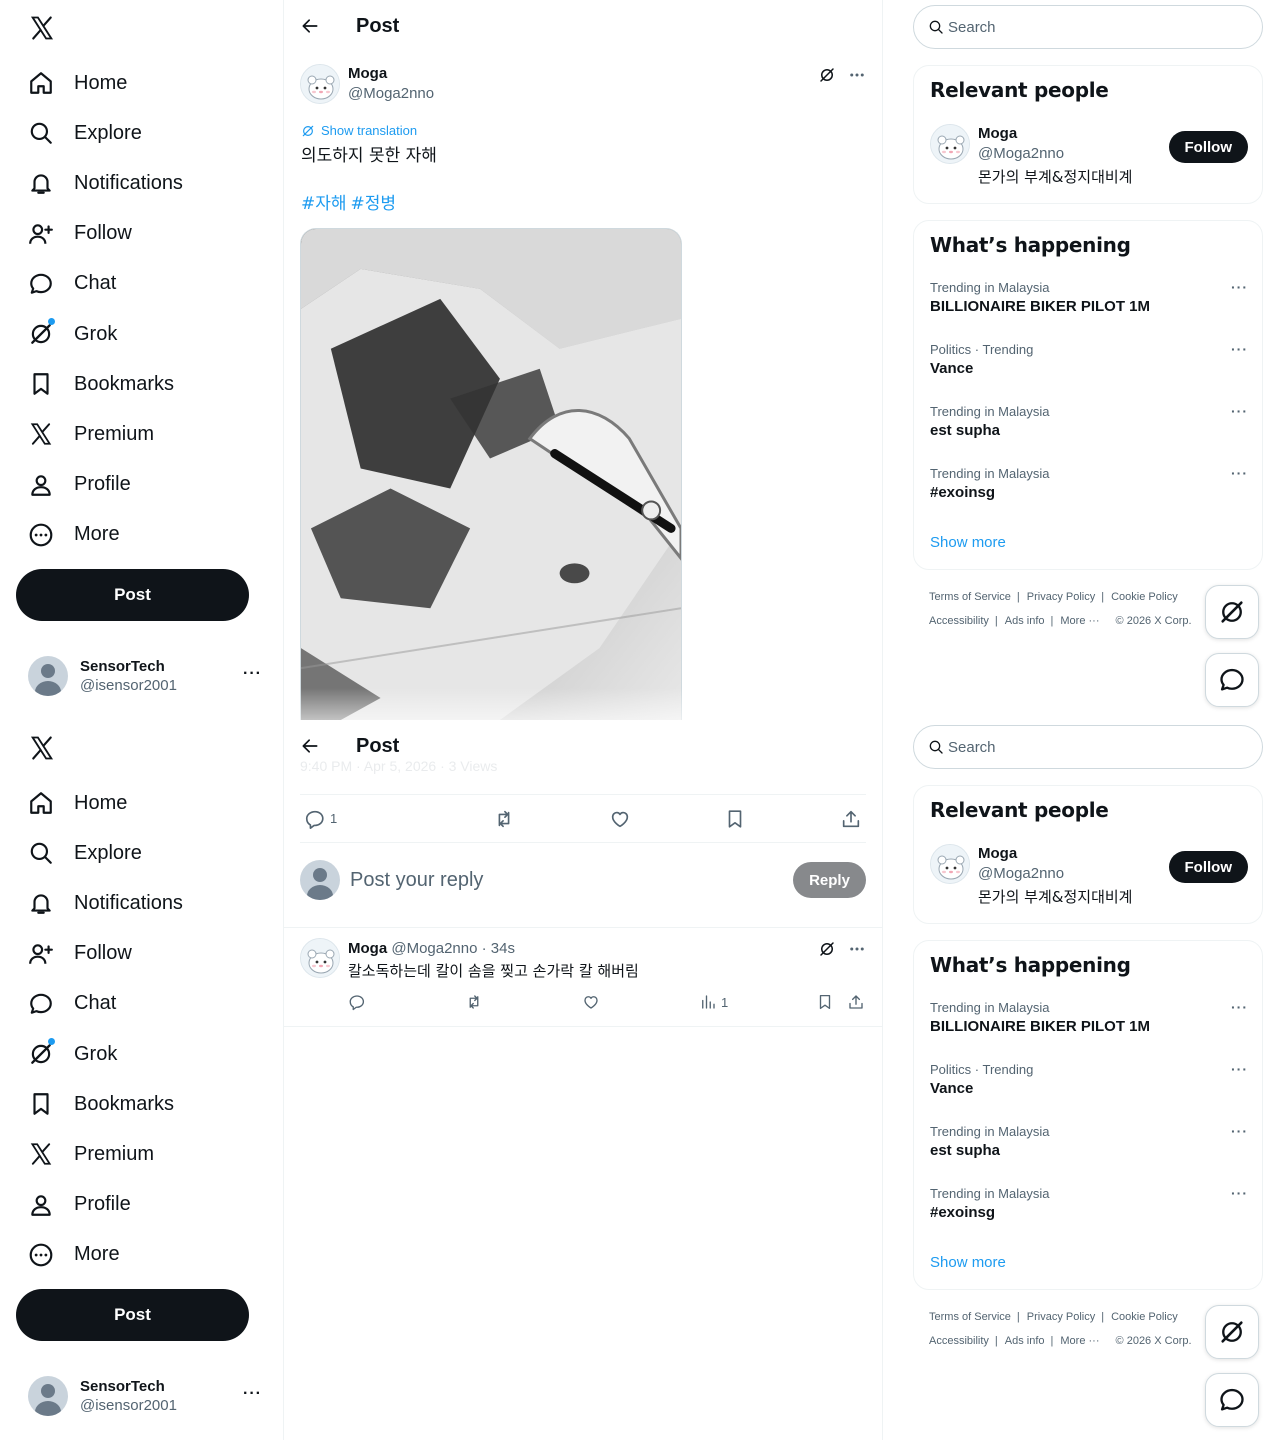 Image resolution: width=1280 pixels, height=1440 pixels. Describe the element at coordinates (357, 1002) in the screenshot. I see `reply-button` at that location.